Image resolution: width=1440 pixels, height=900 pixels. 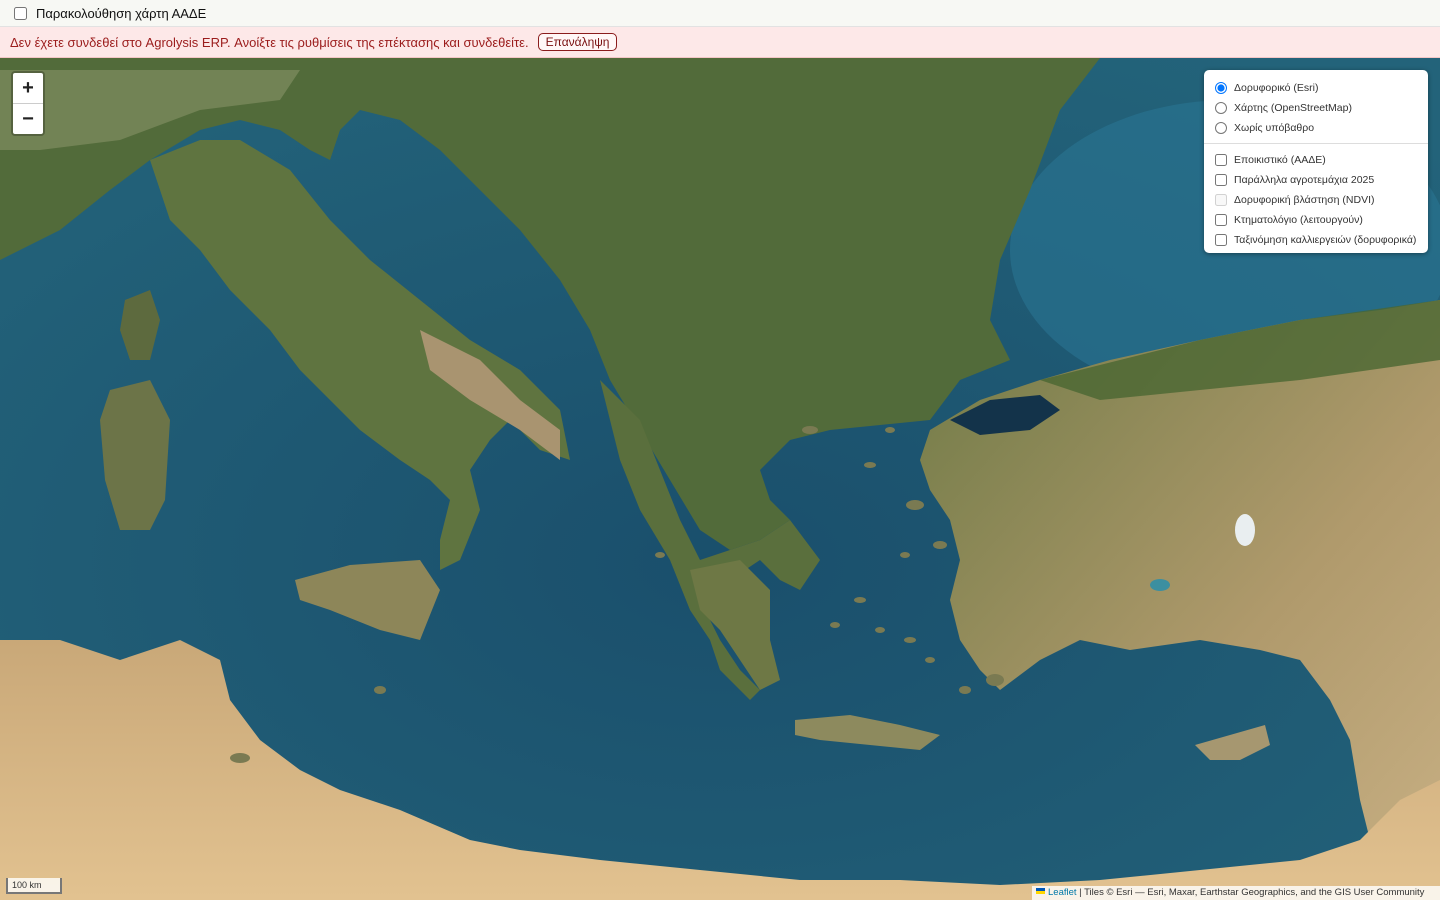 I want to click on overlay-parcels-2025-checkbox, so click(x=1221, y=180).